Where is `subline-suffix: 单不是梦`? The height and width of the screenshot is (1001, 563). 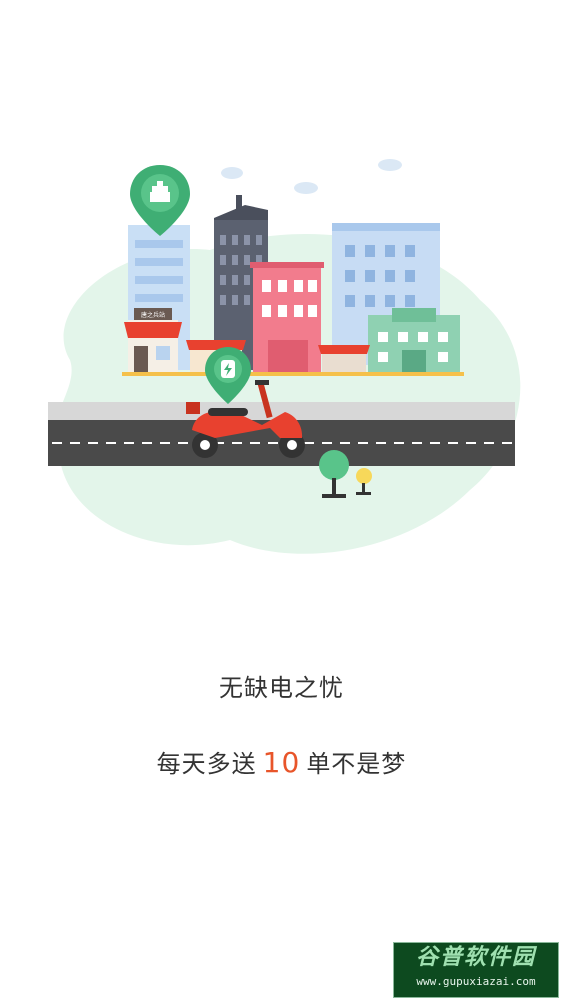 subline-suffix: 单不是梦 is located at coordinates (356, 764).